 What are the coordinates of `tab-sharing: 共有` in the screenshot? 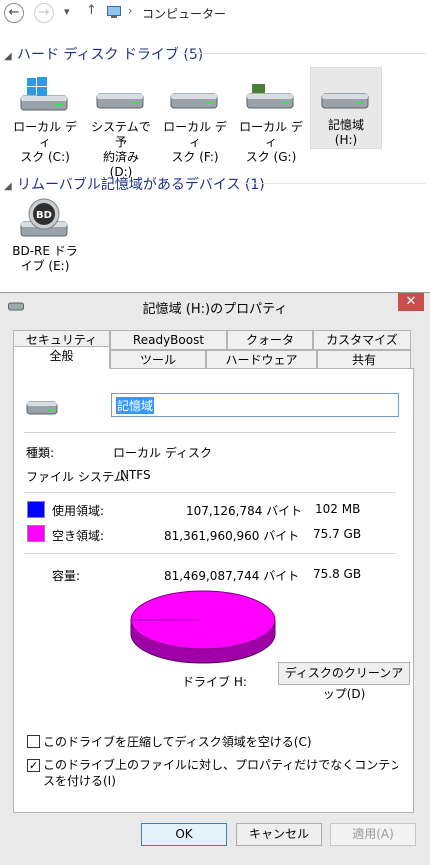 It's located at (364, 360).